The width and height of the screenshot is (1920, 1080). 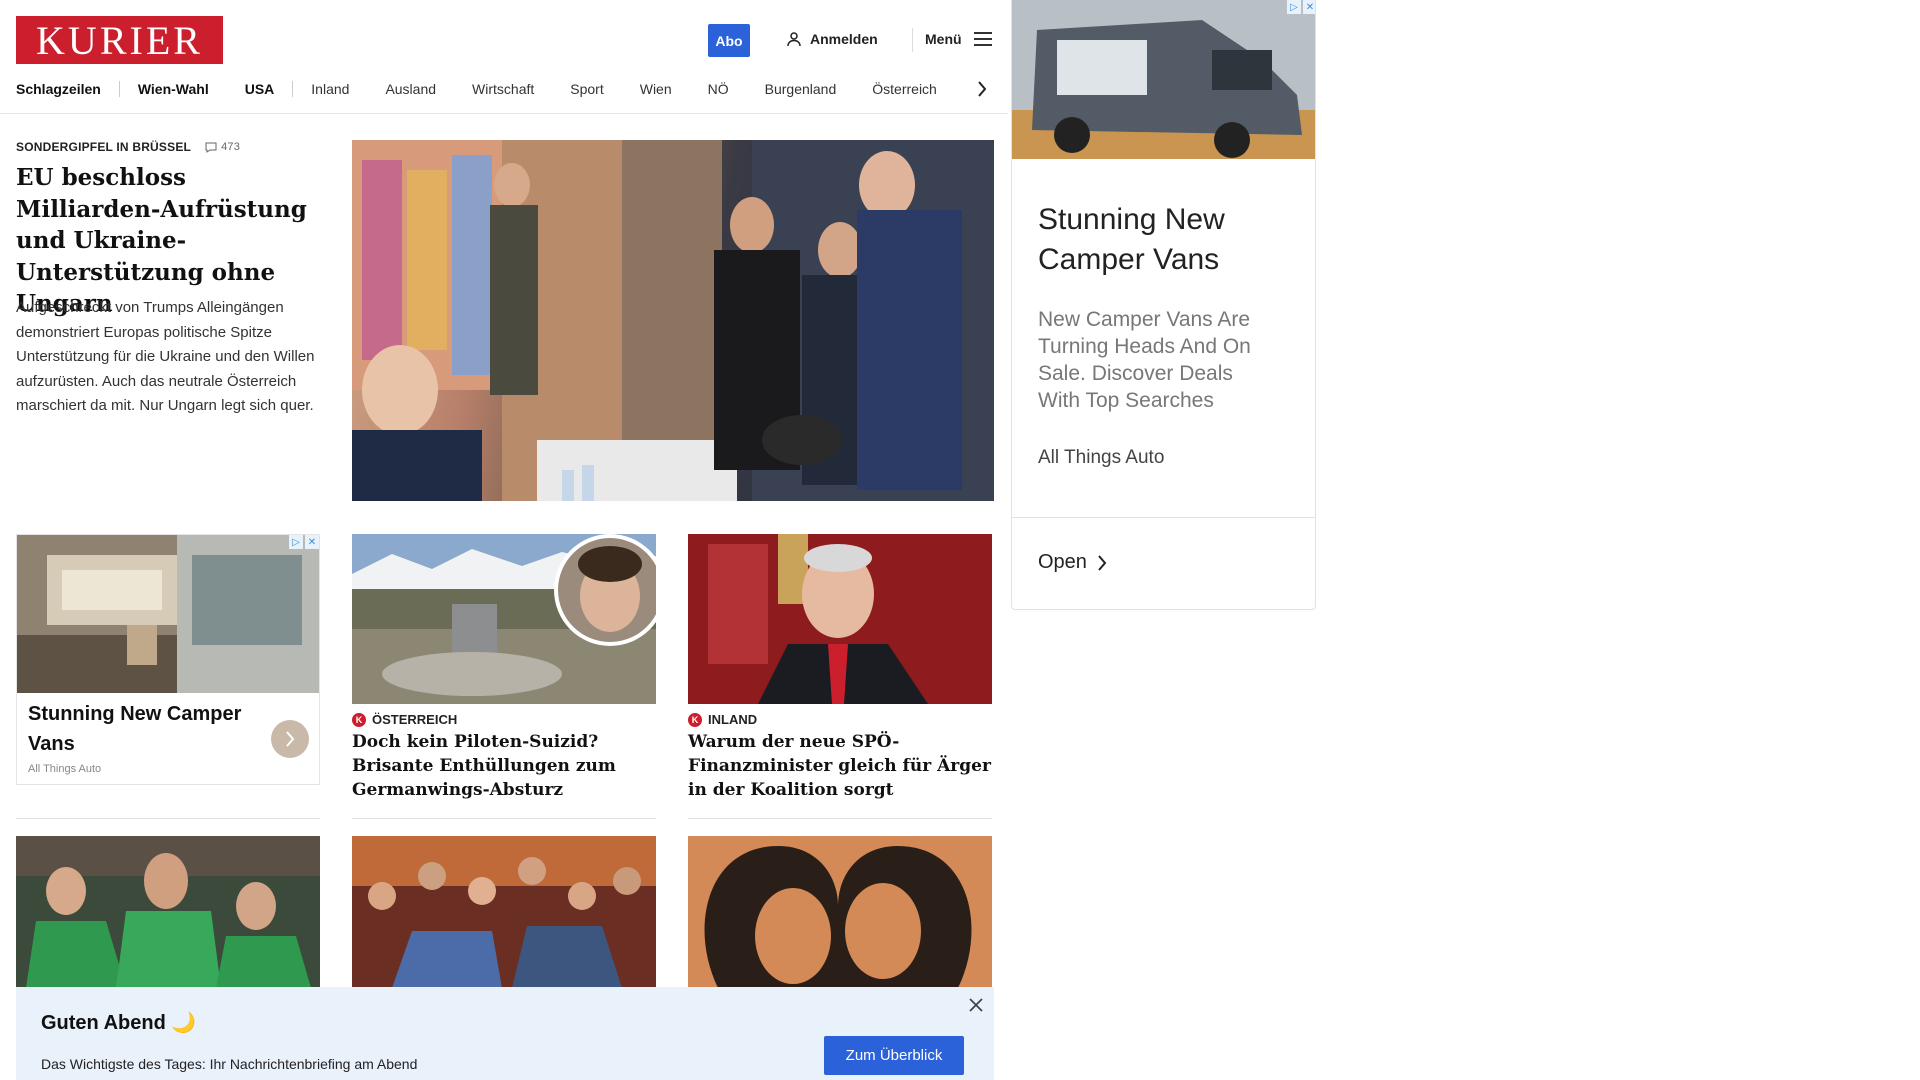 I want to click on kurier-logo: KURIER, so click(x=119, y=40).